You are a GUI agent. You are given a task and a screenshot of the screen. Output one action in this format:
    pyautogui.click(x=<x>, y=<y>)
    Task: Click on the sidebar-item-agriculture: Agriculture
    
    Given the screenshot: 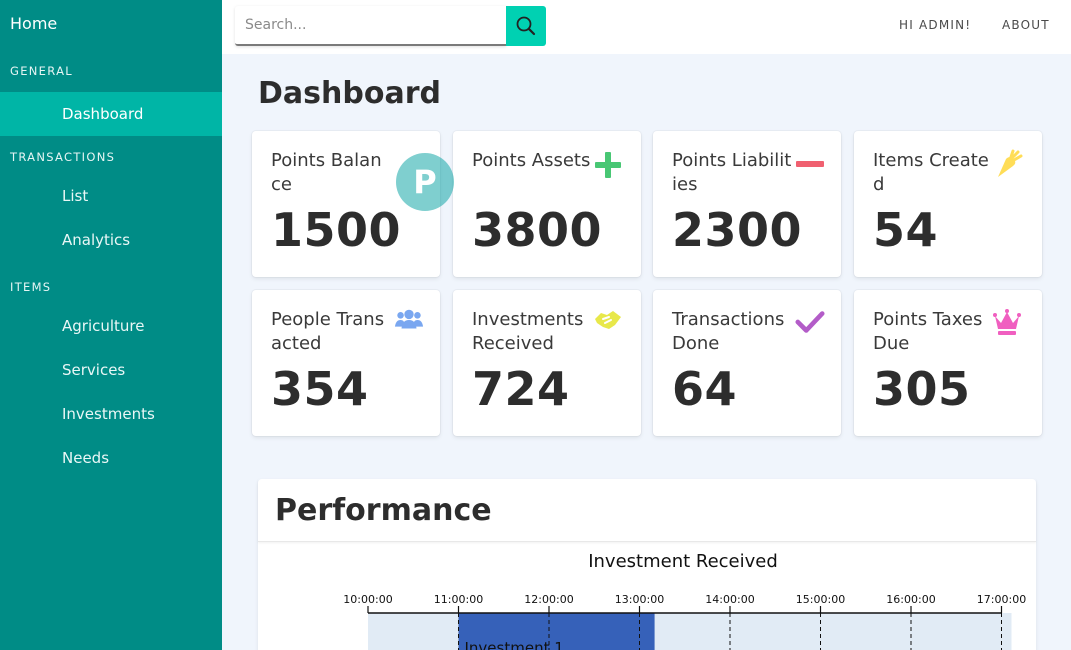 What is the action you would take?
    pyautogui.click(x=111, y=326)
    